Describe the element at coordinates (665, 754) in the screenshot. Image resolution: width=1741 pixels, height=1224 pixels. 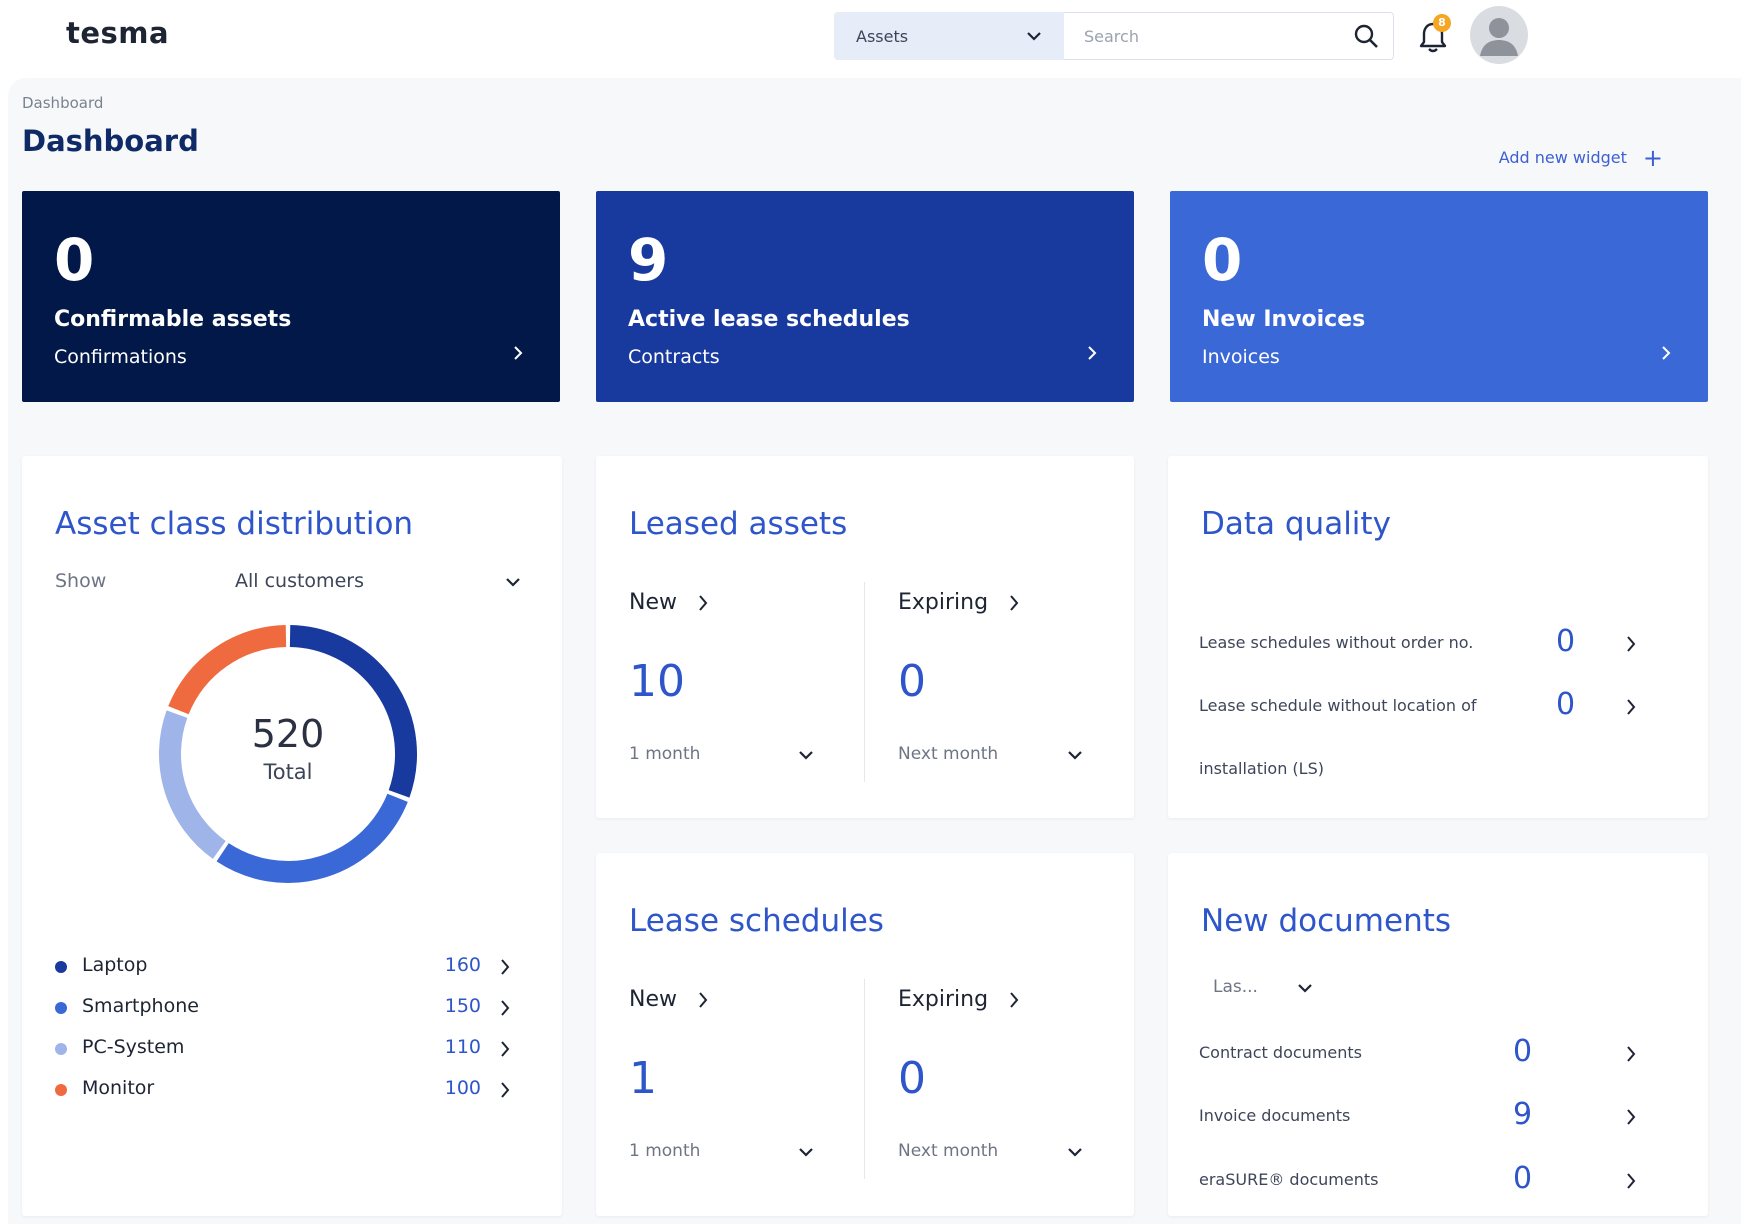
I see `period-value: 1 month` at that location.